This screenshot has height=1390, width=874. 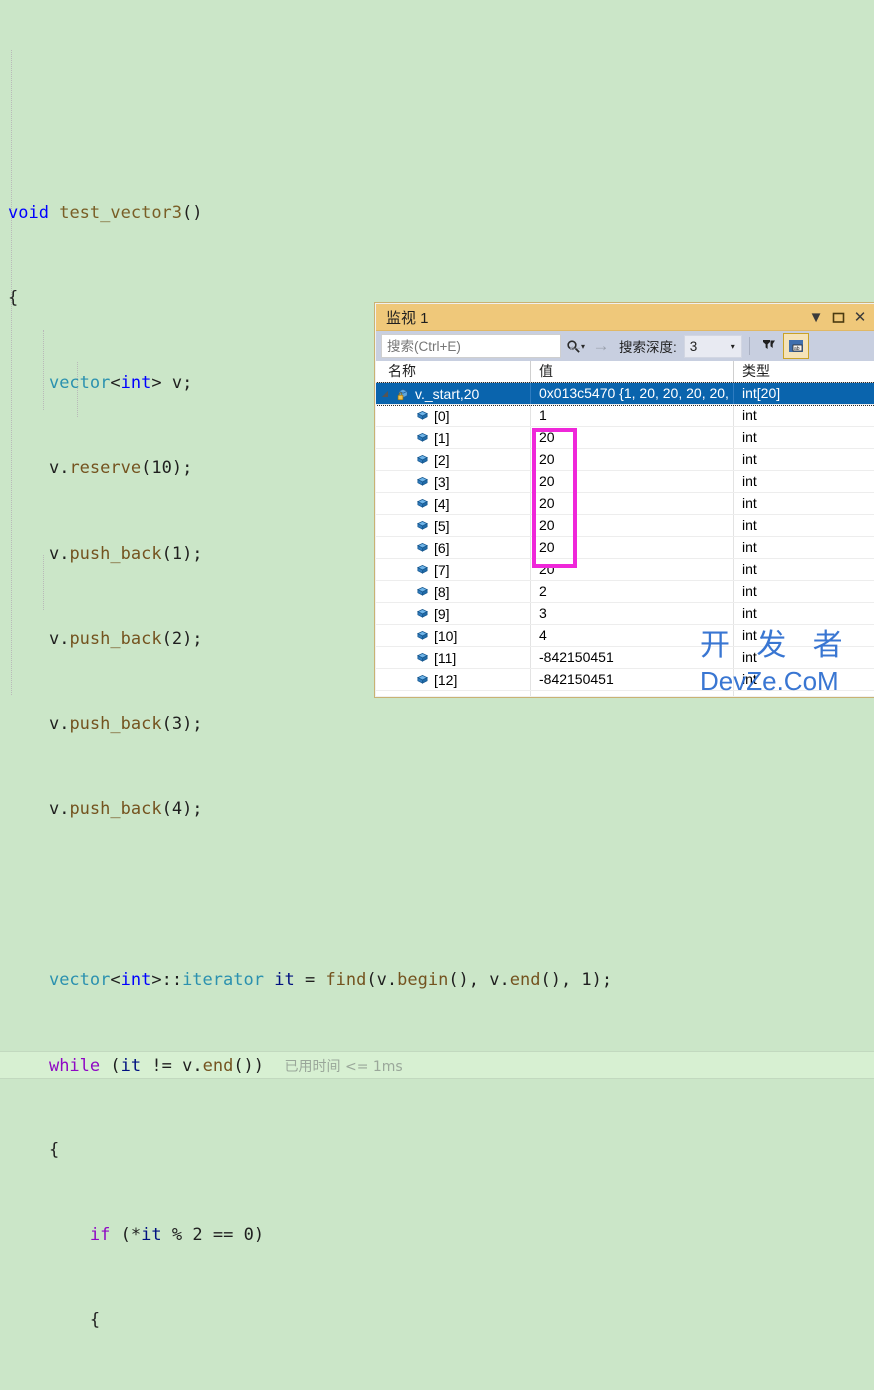 I want to click on watch-row-value: 2, so click(x=632, y=591).